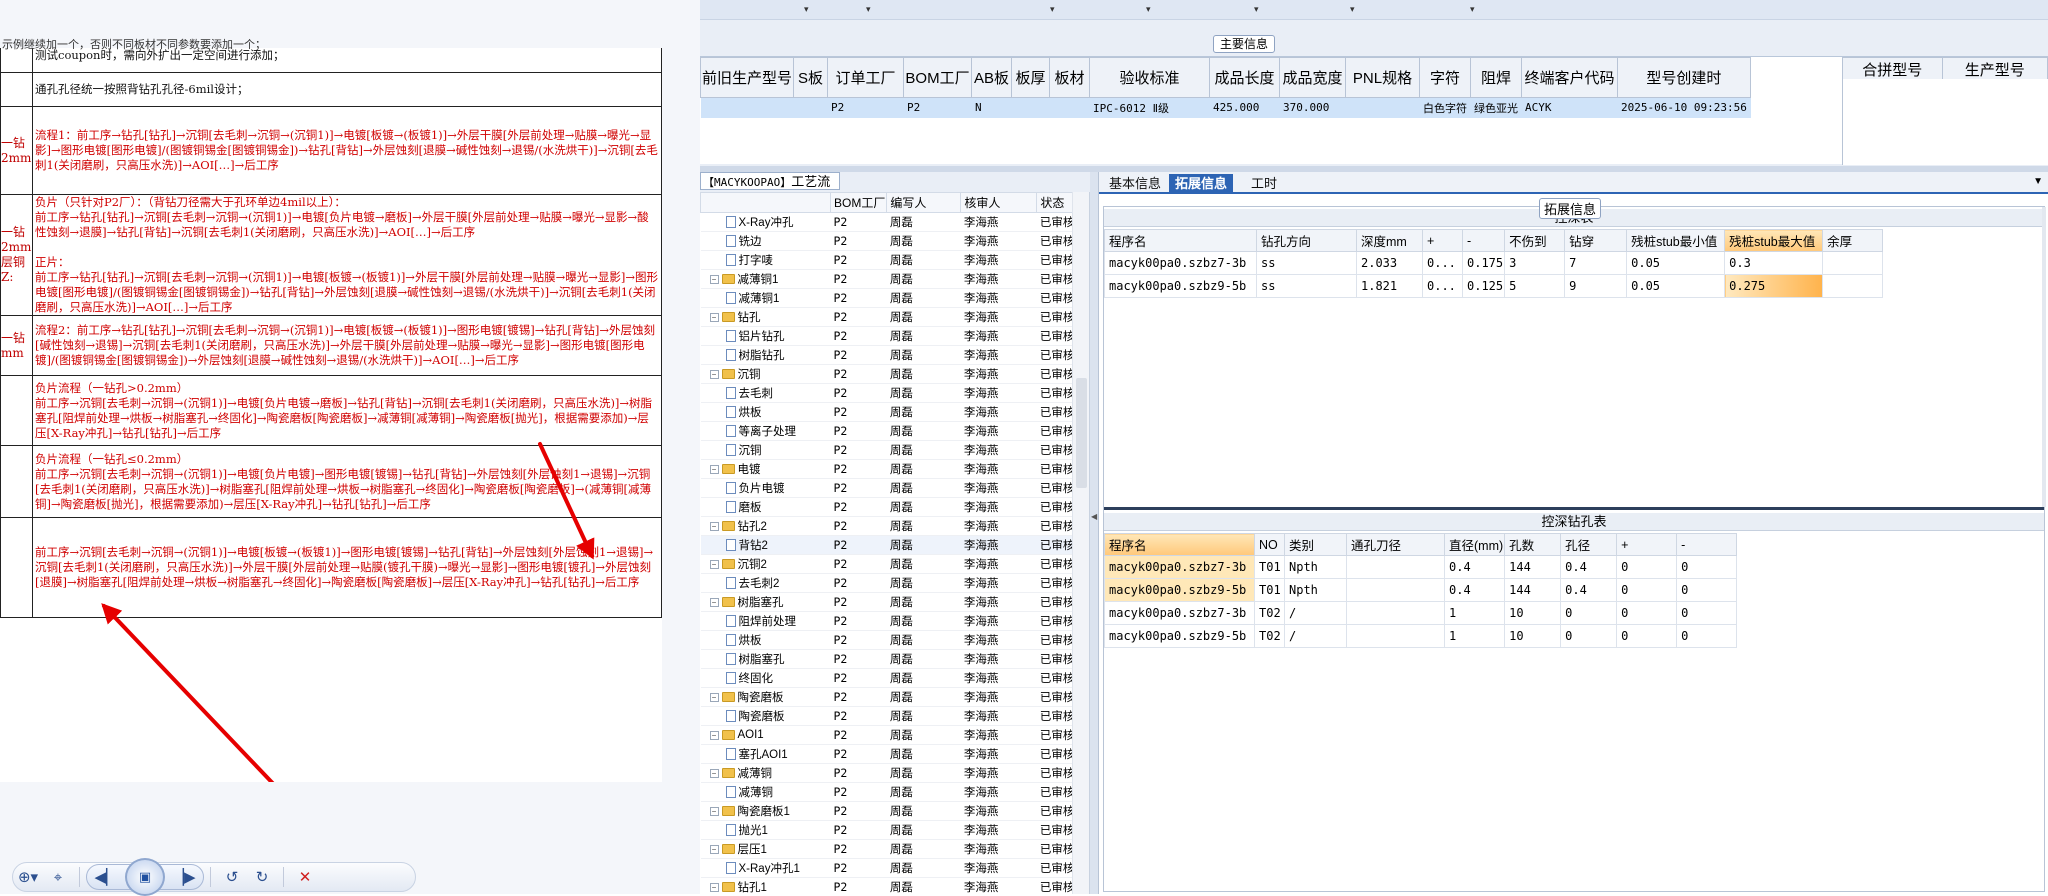 The width and height of the screenshot is (2048, 896). I want to click on process-tree-row: − 沉铜 P2 周磊 李海燕 已审核, so click(889, 374).